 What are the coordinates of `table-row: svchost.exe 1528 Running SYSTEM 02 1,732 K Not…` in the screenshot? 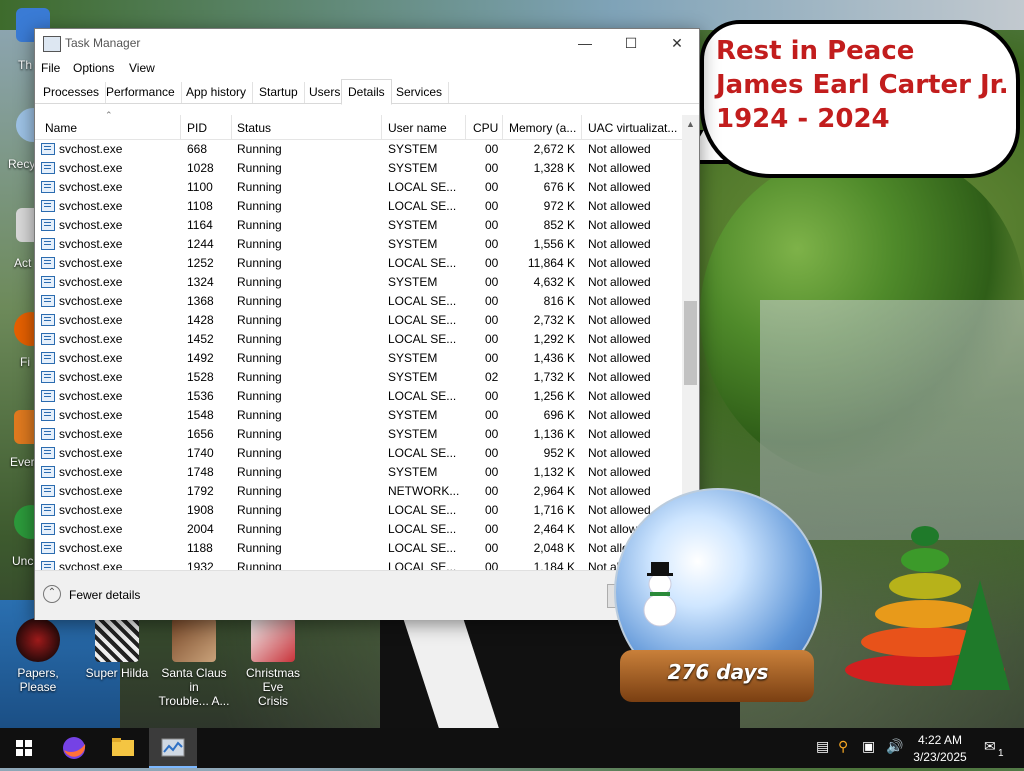 It's located at (360, 376).